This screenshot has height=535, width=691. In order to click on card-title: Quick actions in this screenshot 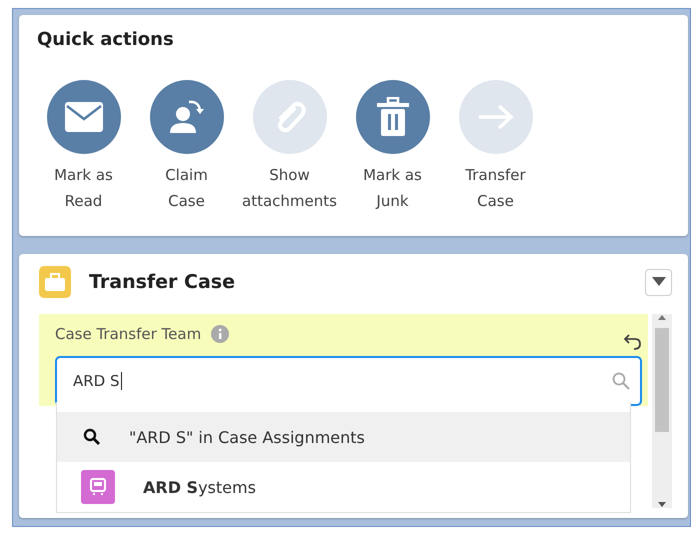, I will do `click(106, 39)`.